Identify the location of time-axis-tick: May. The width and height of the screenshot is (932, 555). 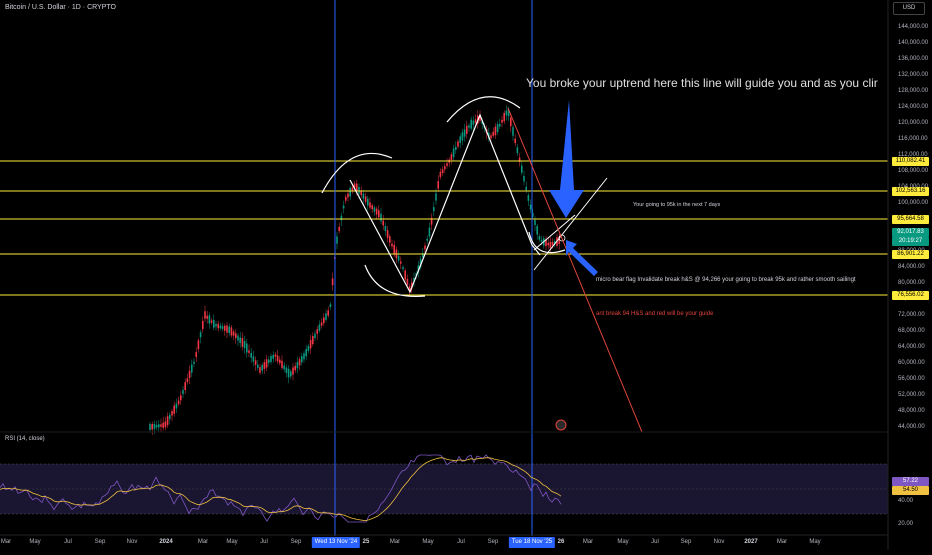
(428, 542).